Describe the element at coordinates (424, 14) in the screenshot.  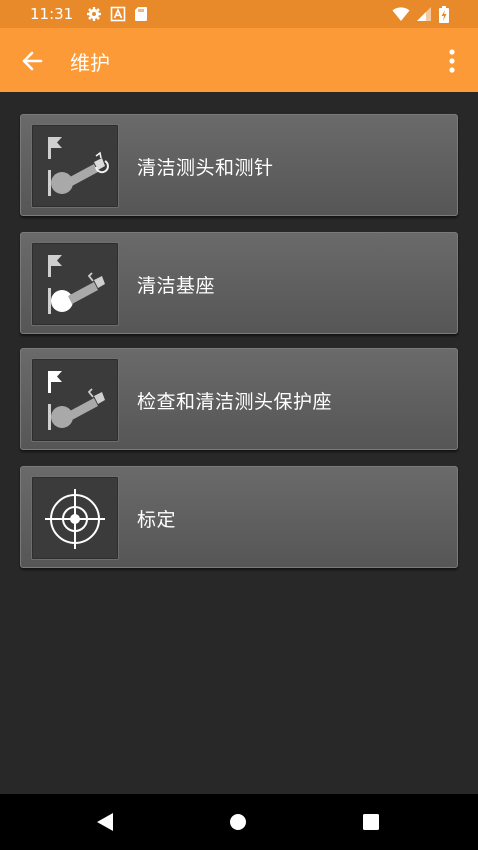
I see `cellular-icon` at that location.